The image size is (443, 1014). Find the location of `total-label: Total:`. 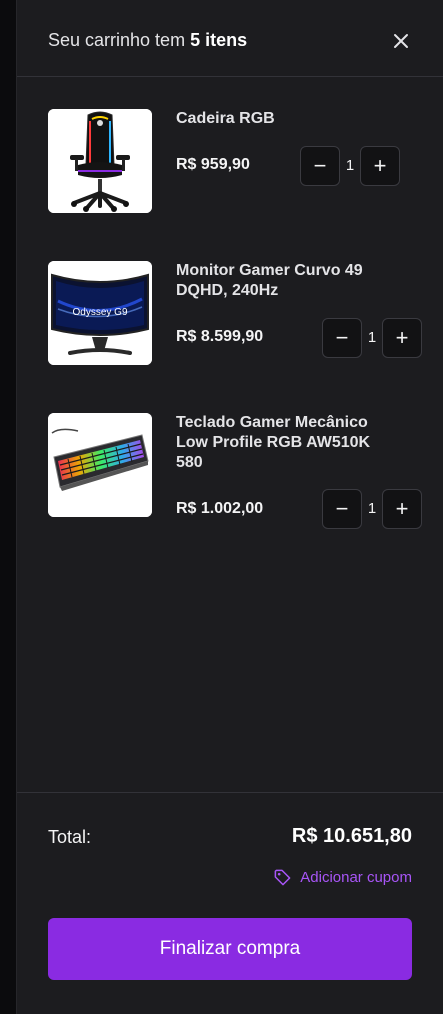

total-label: Total: is located at coordinates (70, 837).